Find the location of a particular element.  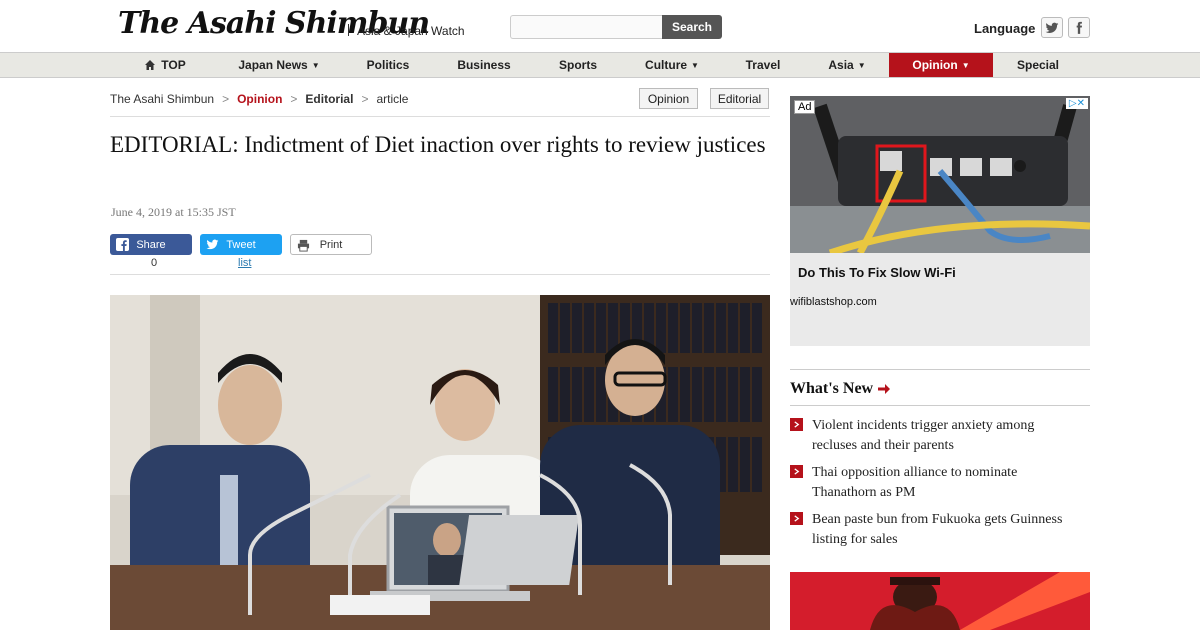

nav-item-label: Business is located at coordinates (484, 65).